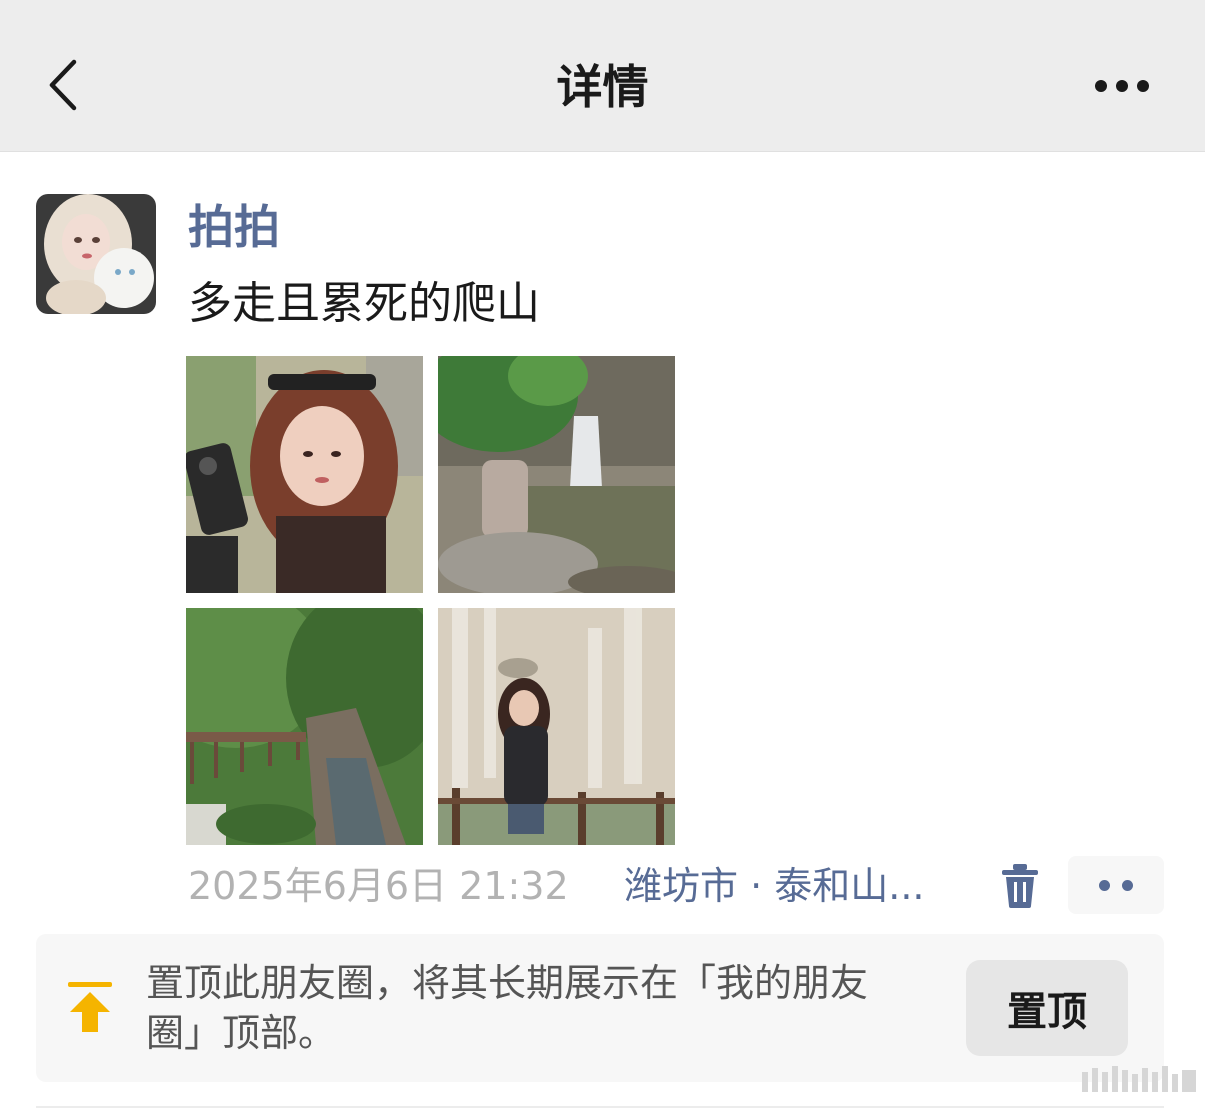 The height and width of the screenshot is (1110, 1205). What do you see at coordinates (507, 1008) in the screenshot?
I see `pin-description: 置顶此朋友圈，将其长期展示在「我的朋友圈」顶部。` at bounding box center [507, 1008].